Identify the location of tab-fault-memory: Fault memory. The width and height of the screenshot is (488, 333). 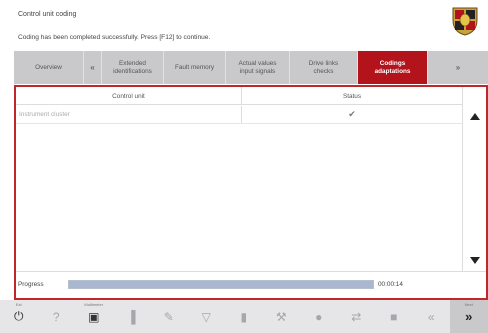
(195, 67).